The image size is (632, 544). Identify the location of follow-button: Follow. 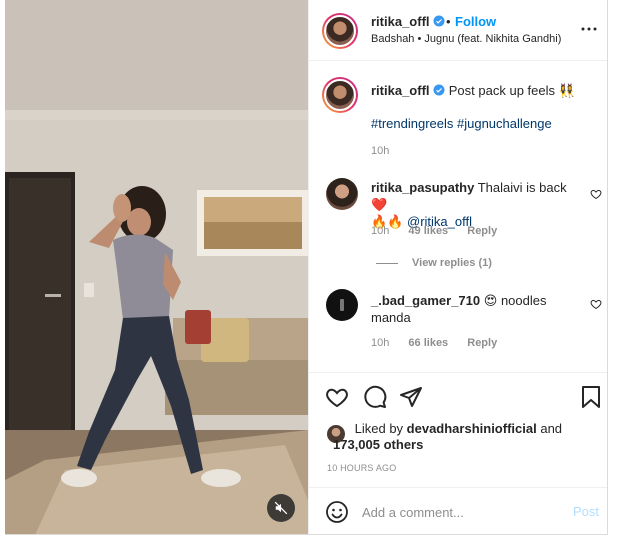
(475, 21).